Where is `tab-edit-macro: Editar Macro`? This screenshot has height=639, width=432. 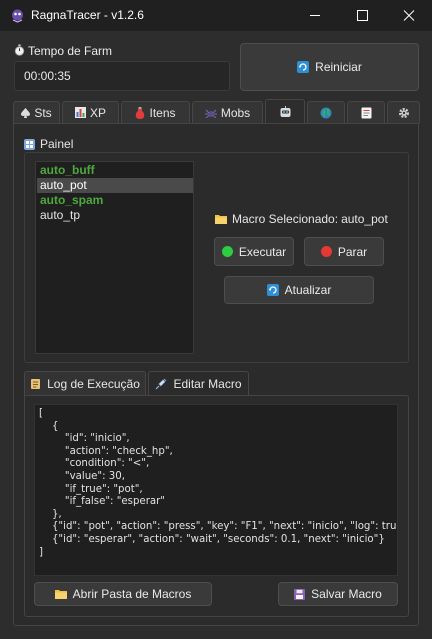 tab-edit-macro: Editar Macro is located at coordinates (198, 383).